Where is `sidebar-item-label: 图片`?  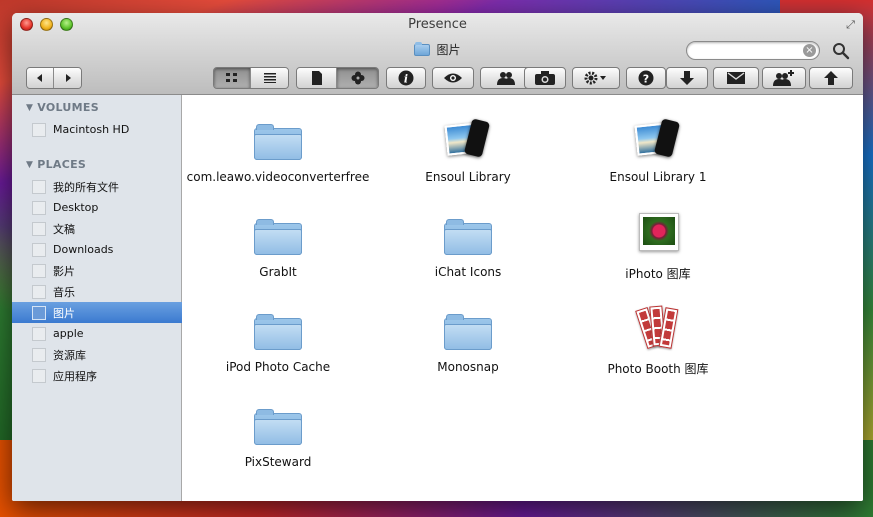 sidebar-item-label: 图片 is located at coordinates (64, 313).